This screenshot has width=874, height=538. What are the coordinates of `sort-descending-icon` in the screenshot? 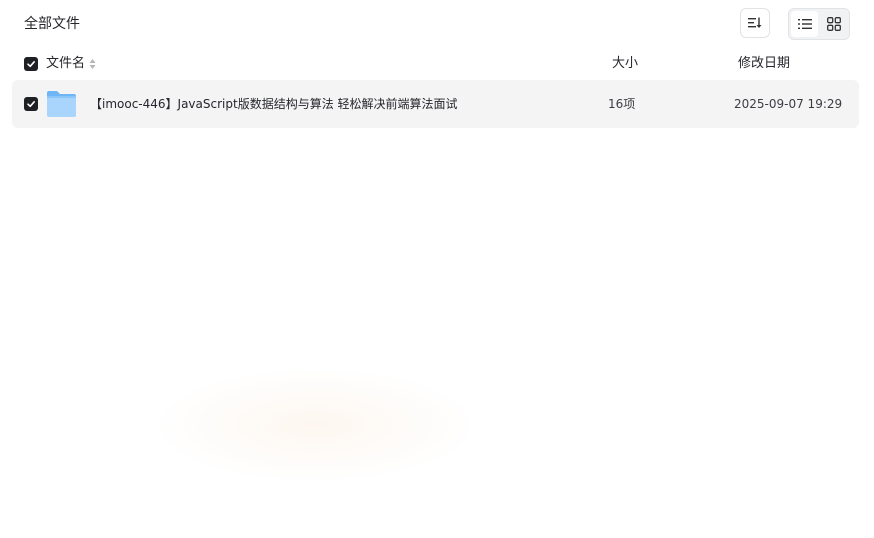 It's located at (755, 22).